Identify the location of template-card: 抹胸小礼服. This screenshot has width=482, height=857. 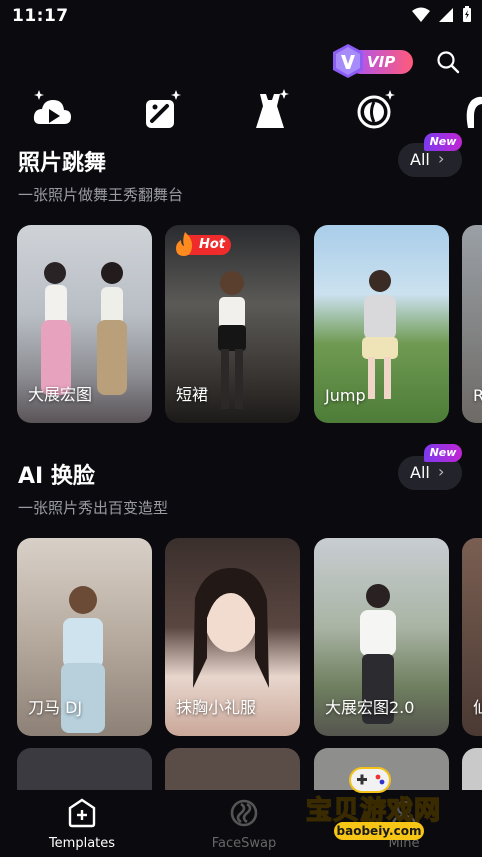
(232, 637).